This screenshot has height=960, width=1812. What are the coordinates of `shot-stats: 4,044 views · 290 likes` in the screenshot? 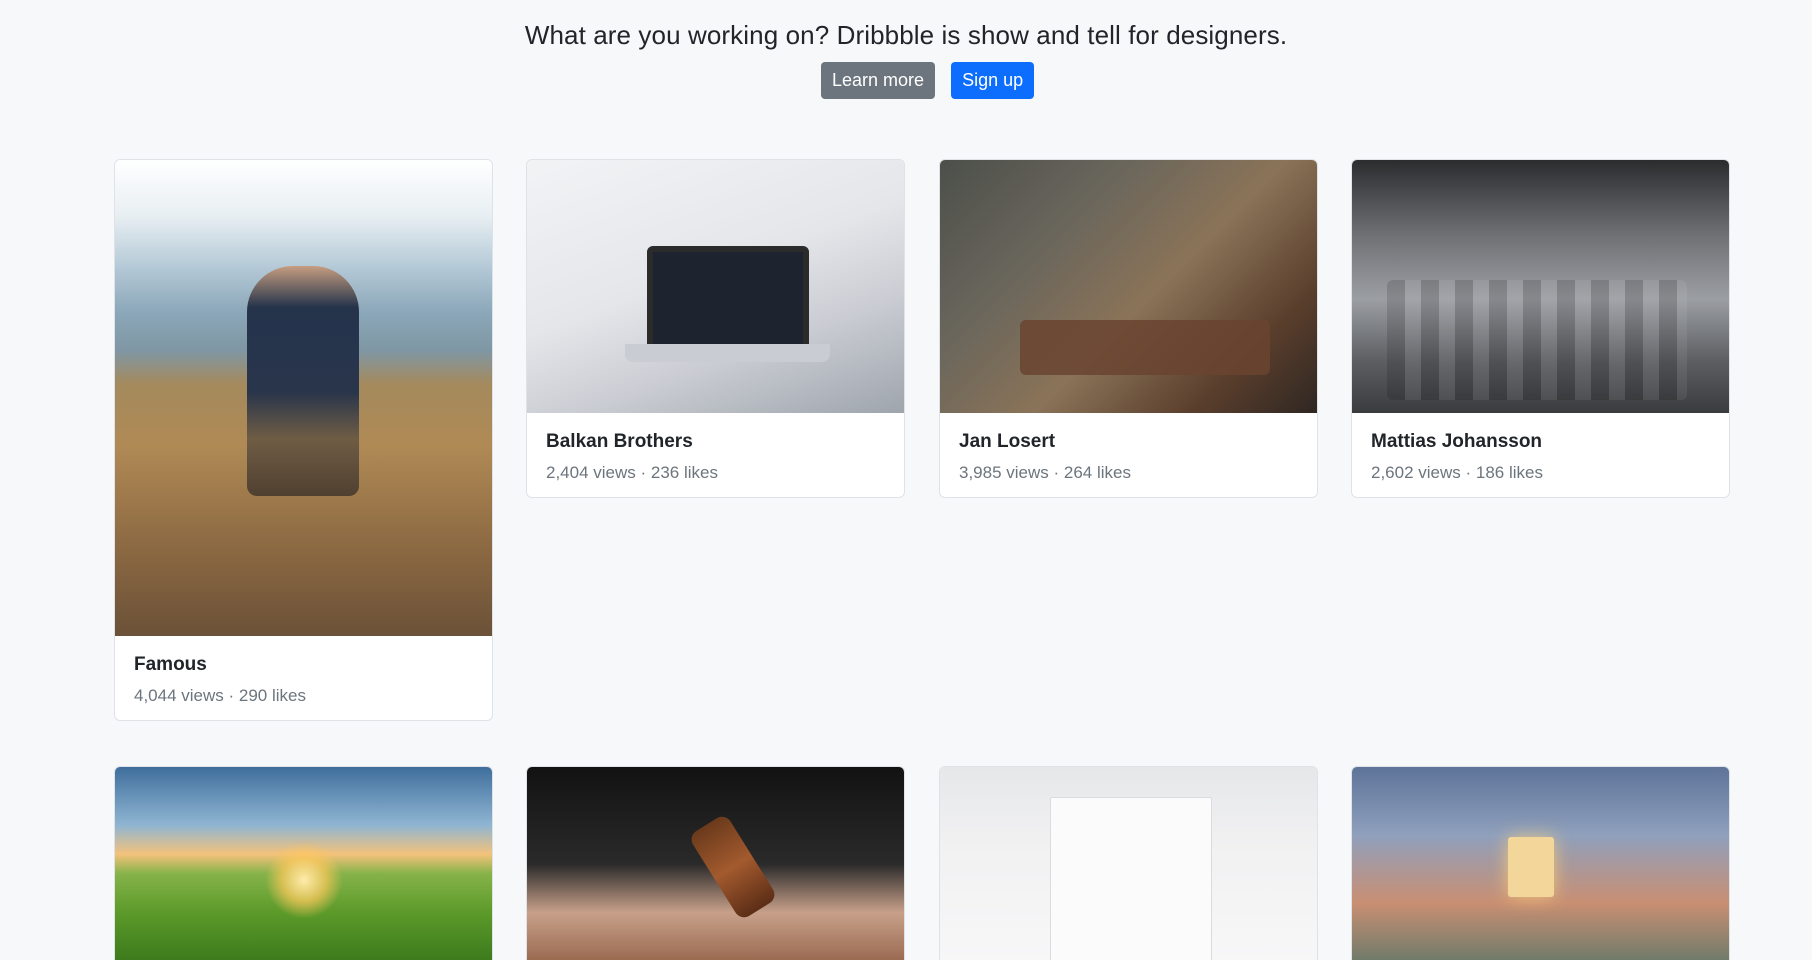 It's located at (220, 695).